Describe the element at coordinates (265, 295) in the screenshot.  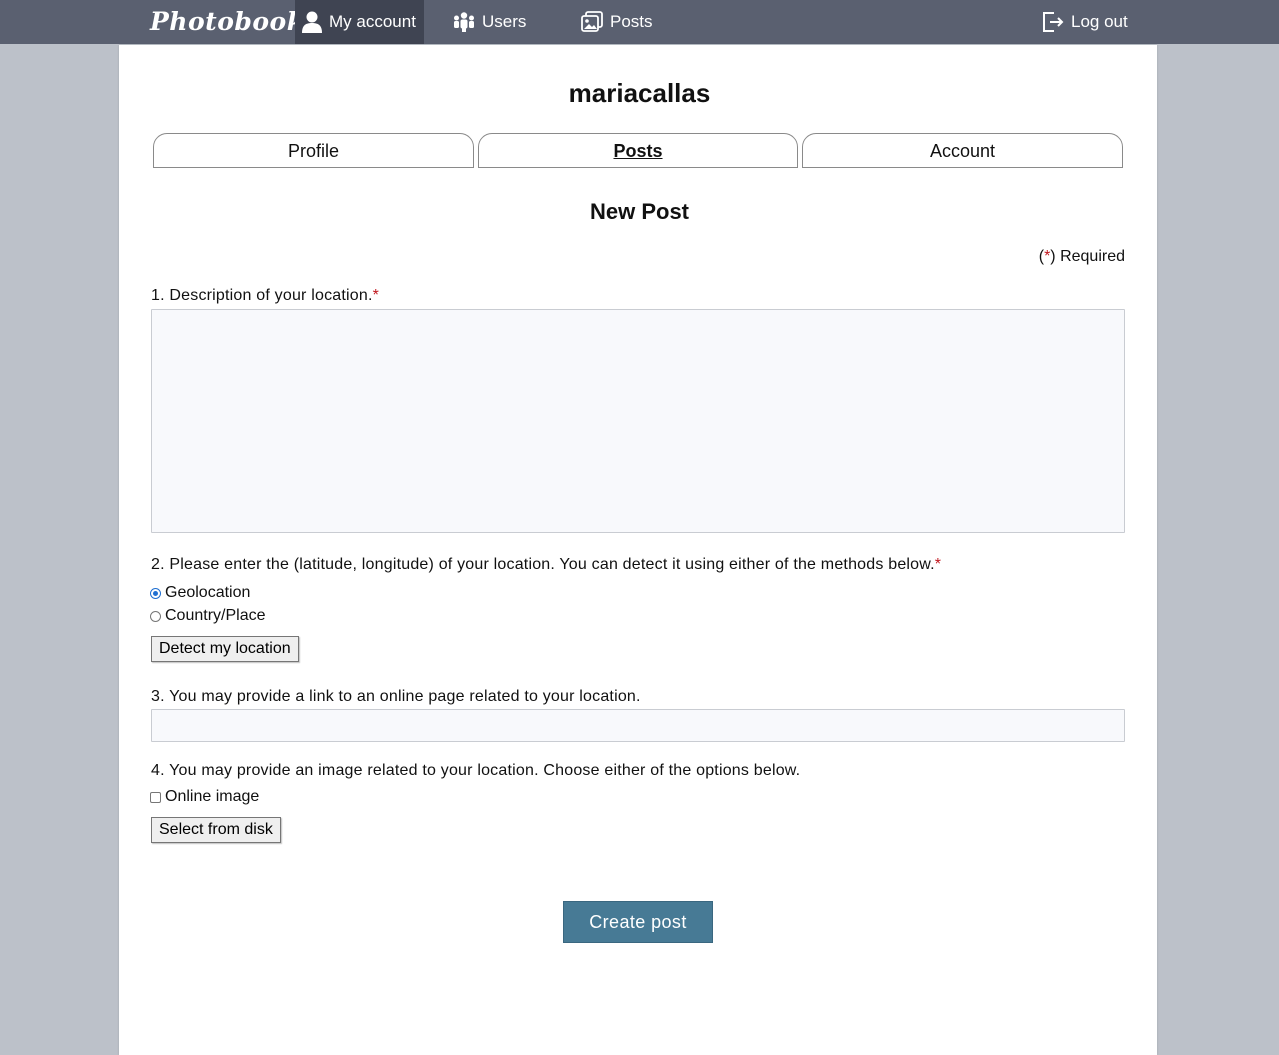
I see `question-1-label: 1. Description of your location.*` at that location.